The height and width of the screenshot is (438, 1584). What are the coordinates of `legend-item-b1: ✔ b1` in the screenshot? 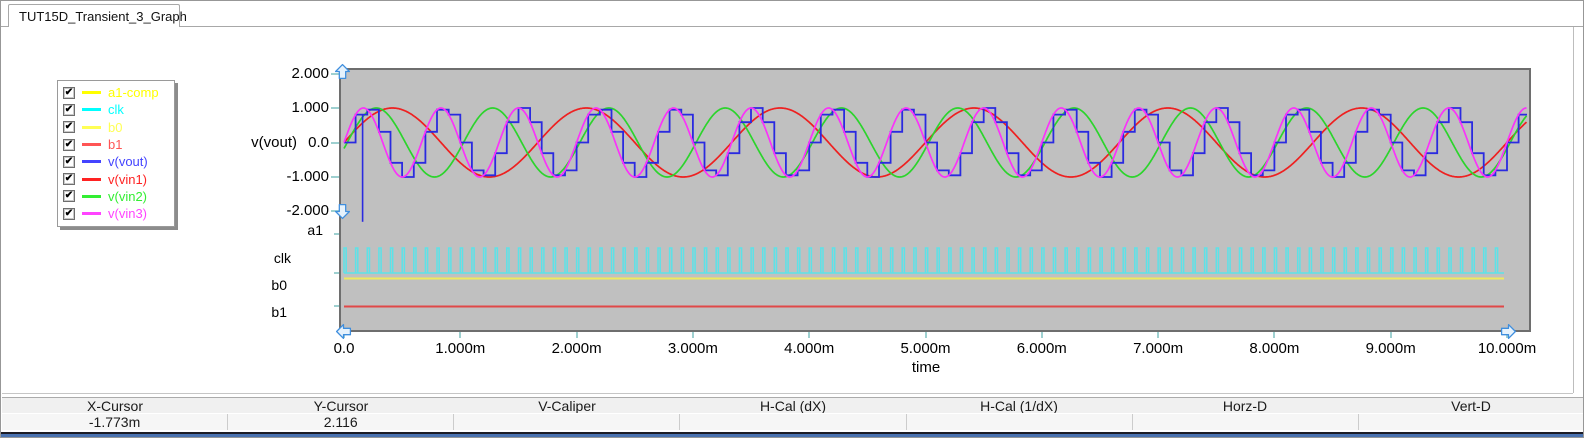 It's located at (116, 144).